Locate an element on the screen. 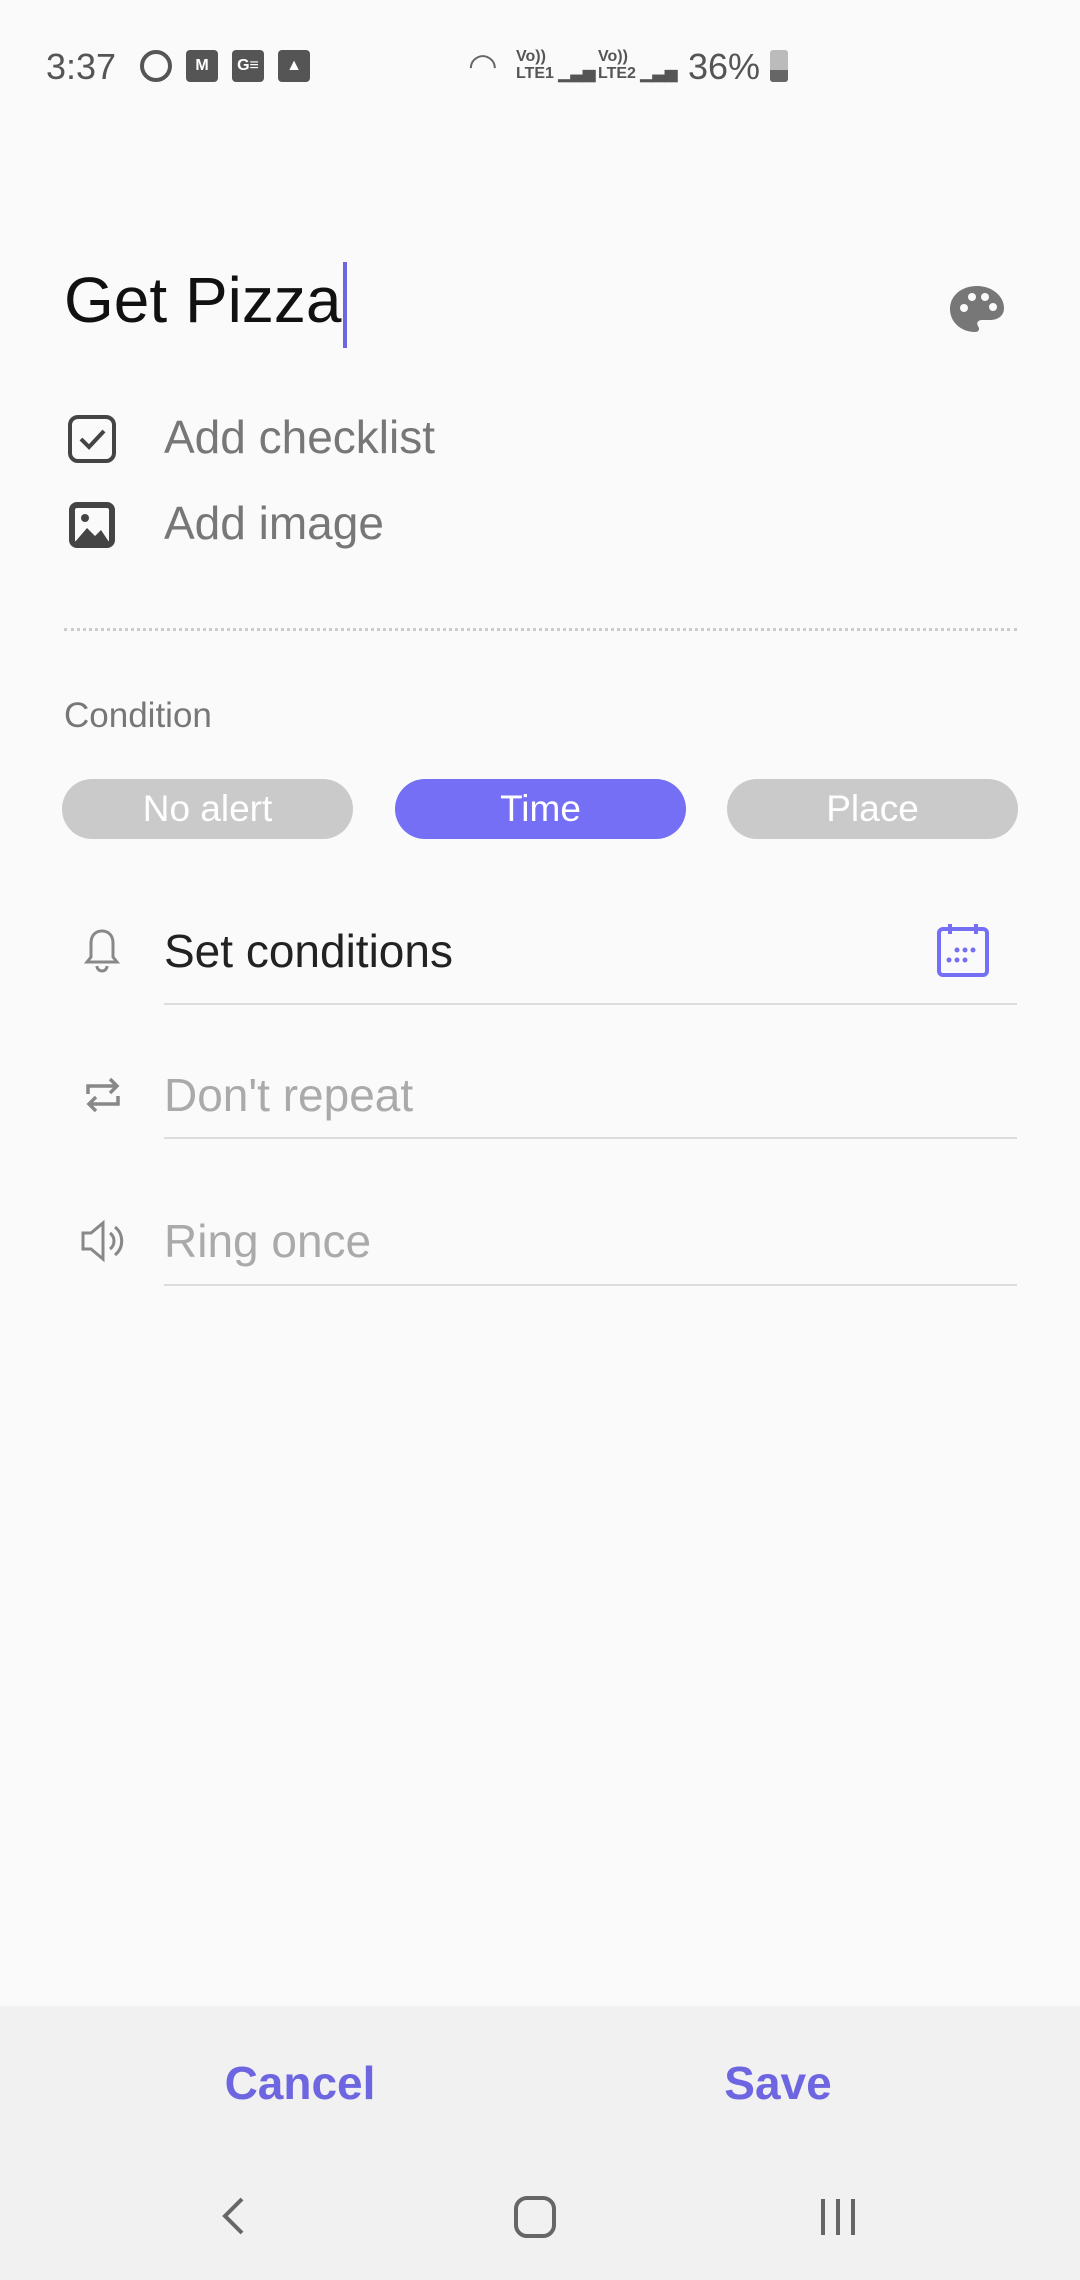  time-option: Time is located at coordinates (540, 809).